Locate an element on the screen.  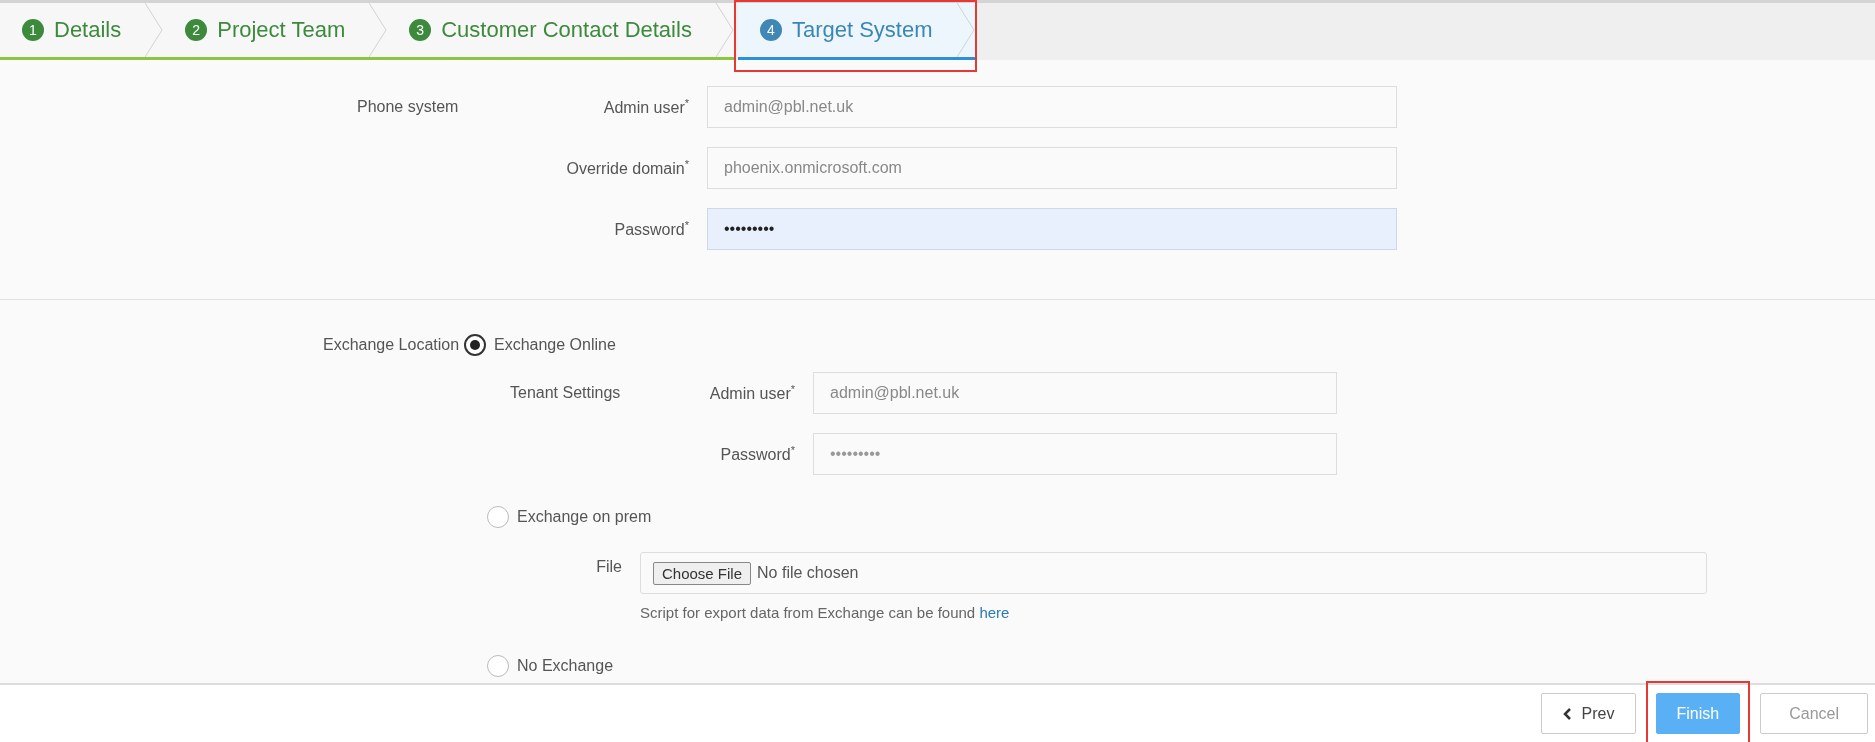
step-number: 2 is located at coordinates (196, 30).